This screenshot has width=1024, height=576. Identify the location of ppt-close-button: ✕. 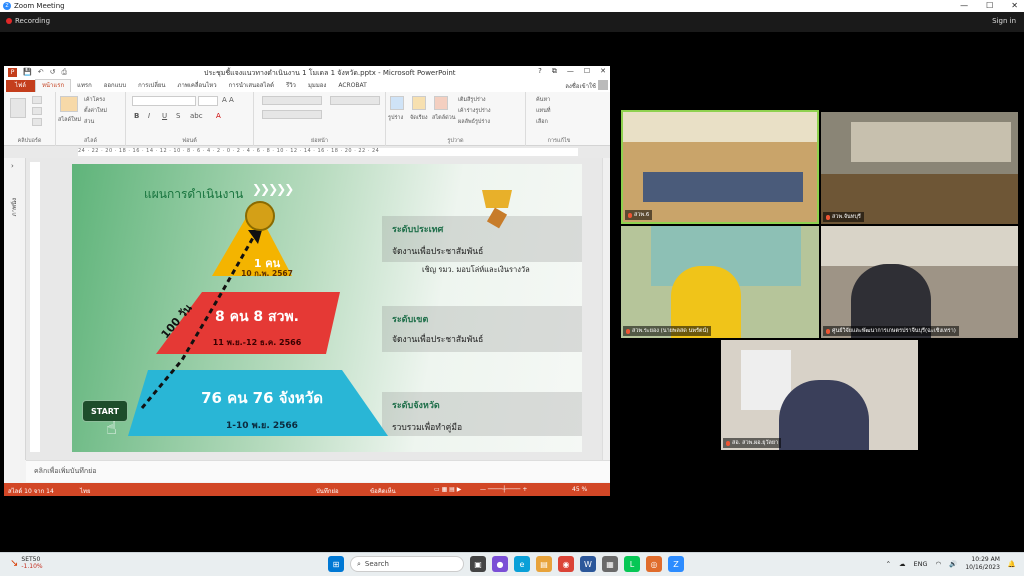
(603, 71).